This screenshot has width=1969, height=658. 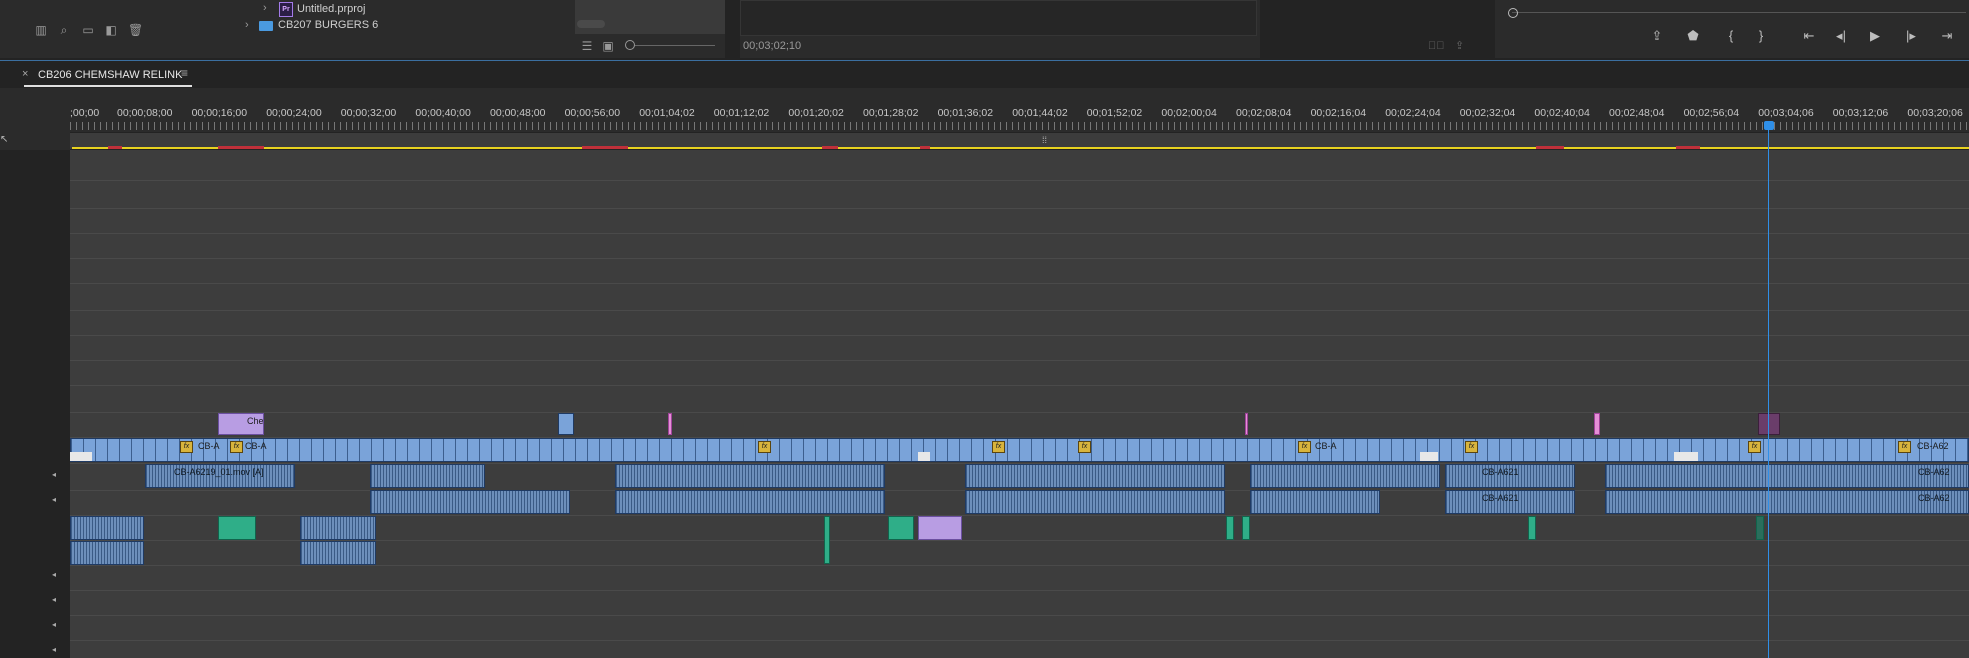 What do you see at coordinates (286, 9) in the screenshot?
I see `premiere-project-icon: Pr` at bounding box center [286, 9].